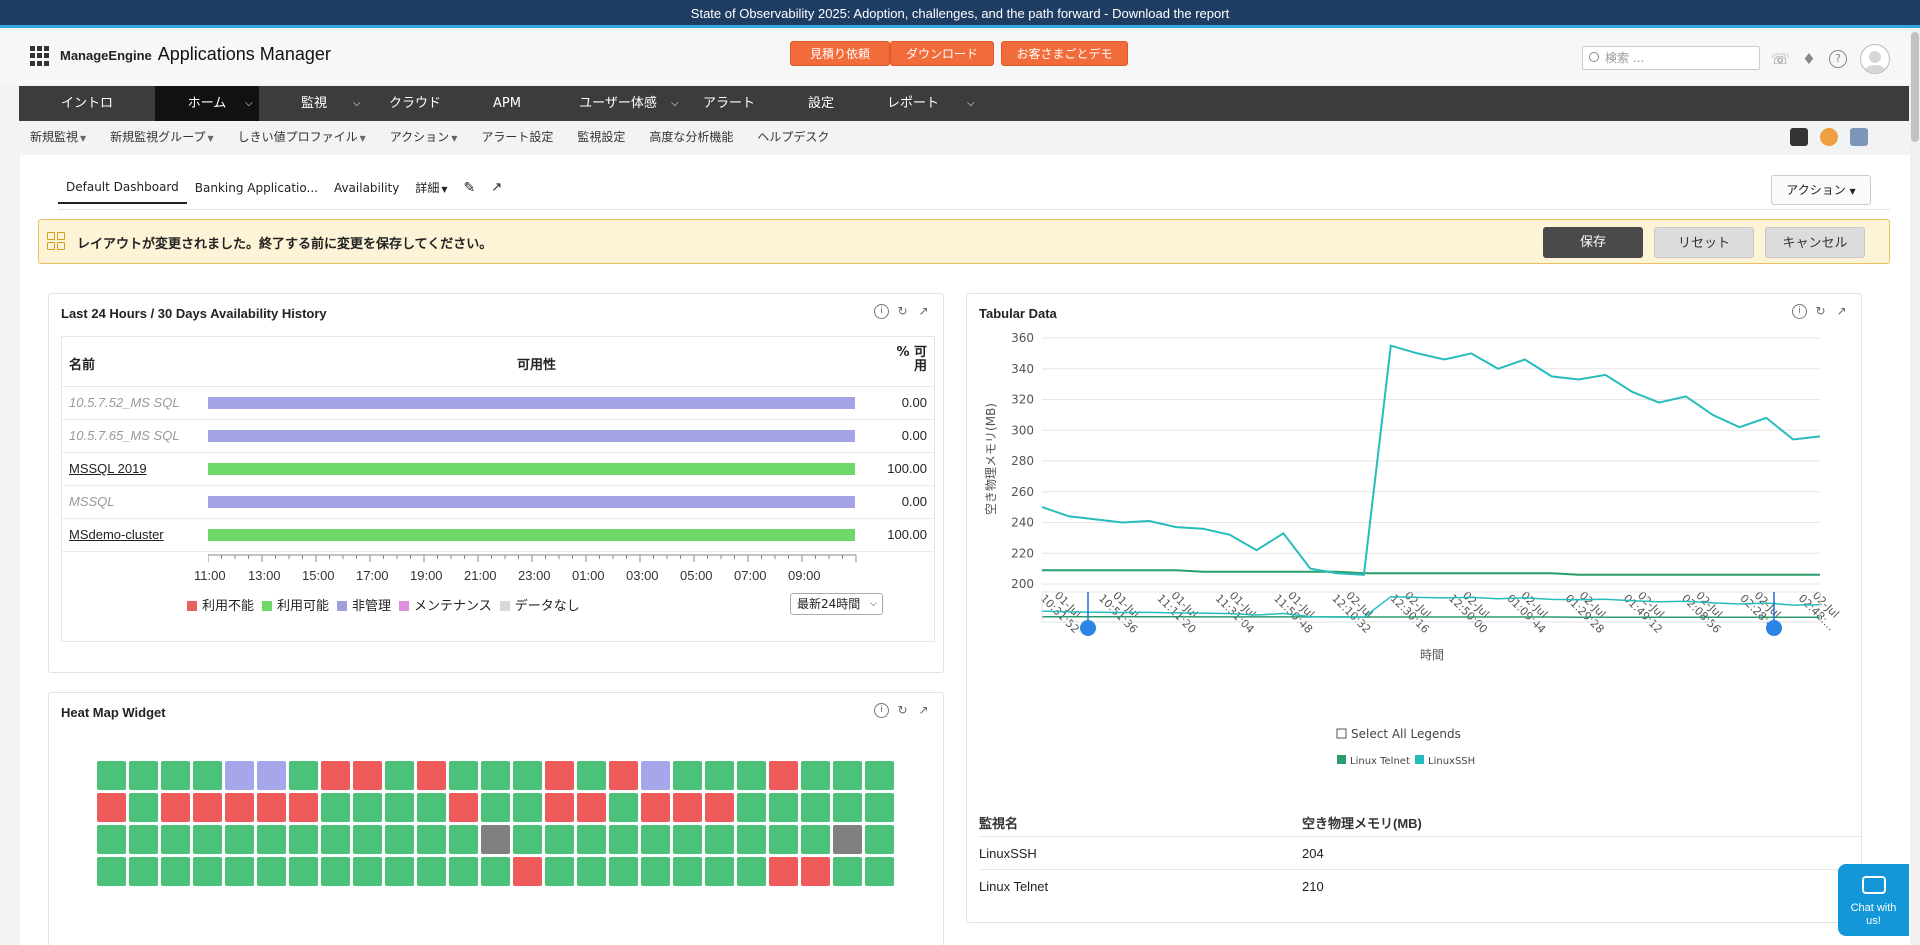 Image resolution: width=1920 pixels, height=945 pixels. What do you see at coordinates (366, 192) in the screenshot?
I see `tab-availability: Availability` at bounding box center [366, 192].